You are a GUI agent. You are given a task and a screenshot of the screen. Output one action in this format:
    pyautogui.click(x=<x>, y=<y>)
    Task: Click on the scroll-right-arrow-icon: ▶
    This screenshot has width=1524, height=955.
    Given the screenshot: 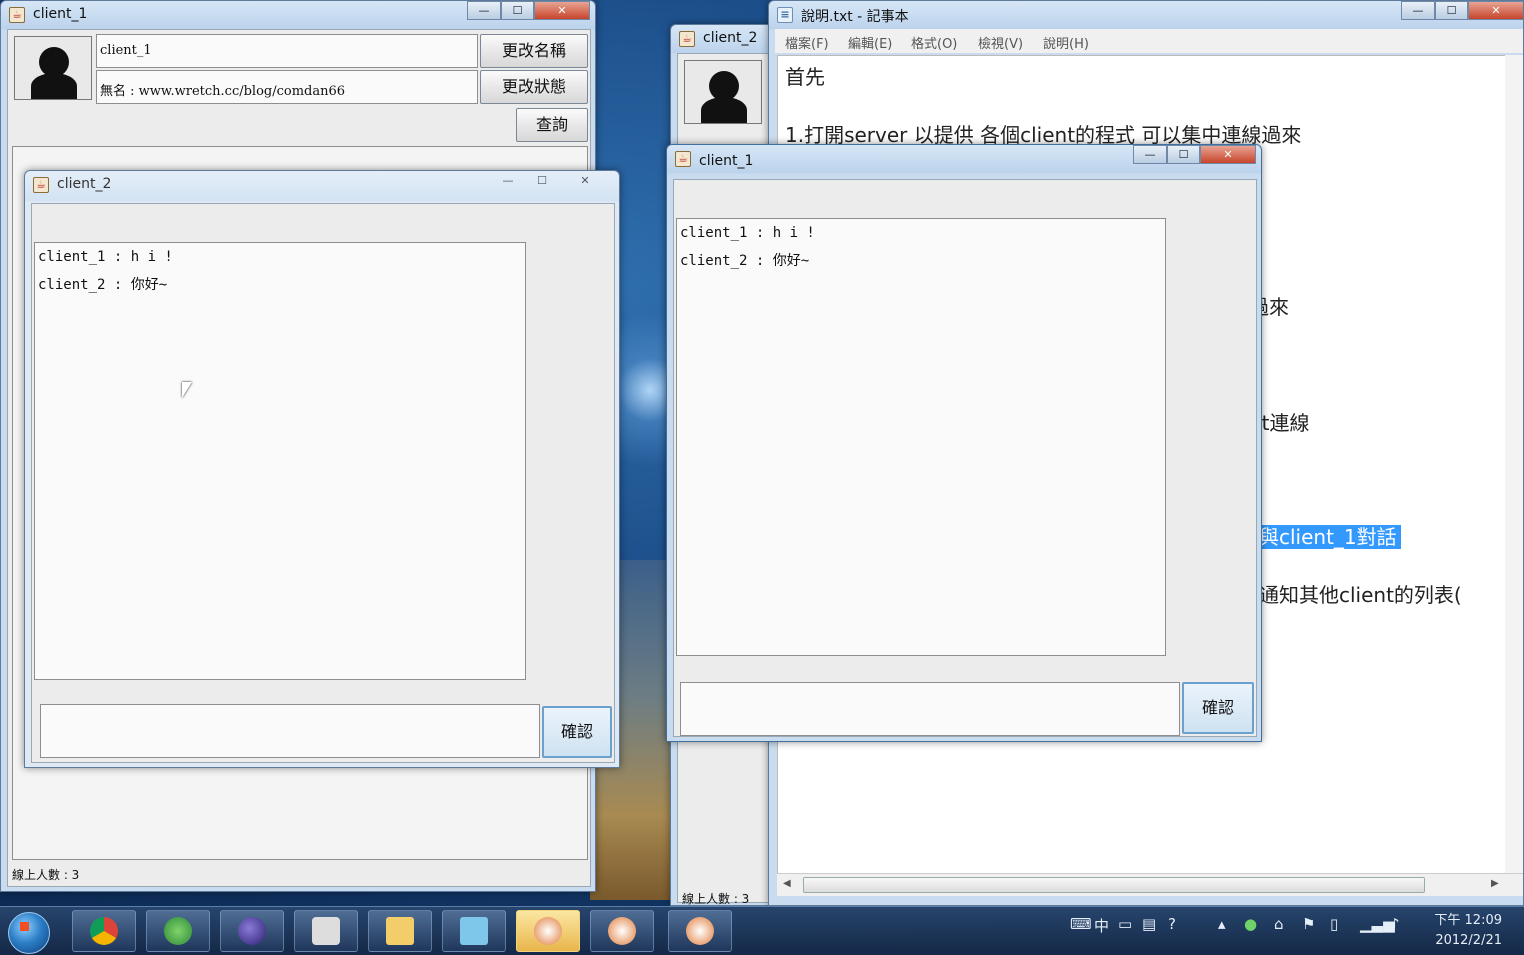 What is the action you would take?
    pyautogui.click(x=1495, y=883)
    